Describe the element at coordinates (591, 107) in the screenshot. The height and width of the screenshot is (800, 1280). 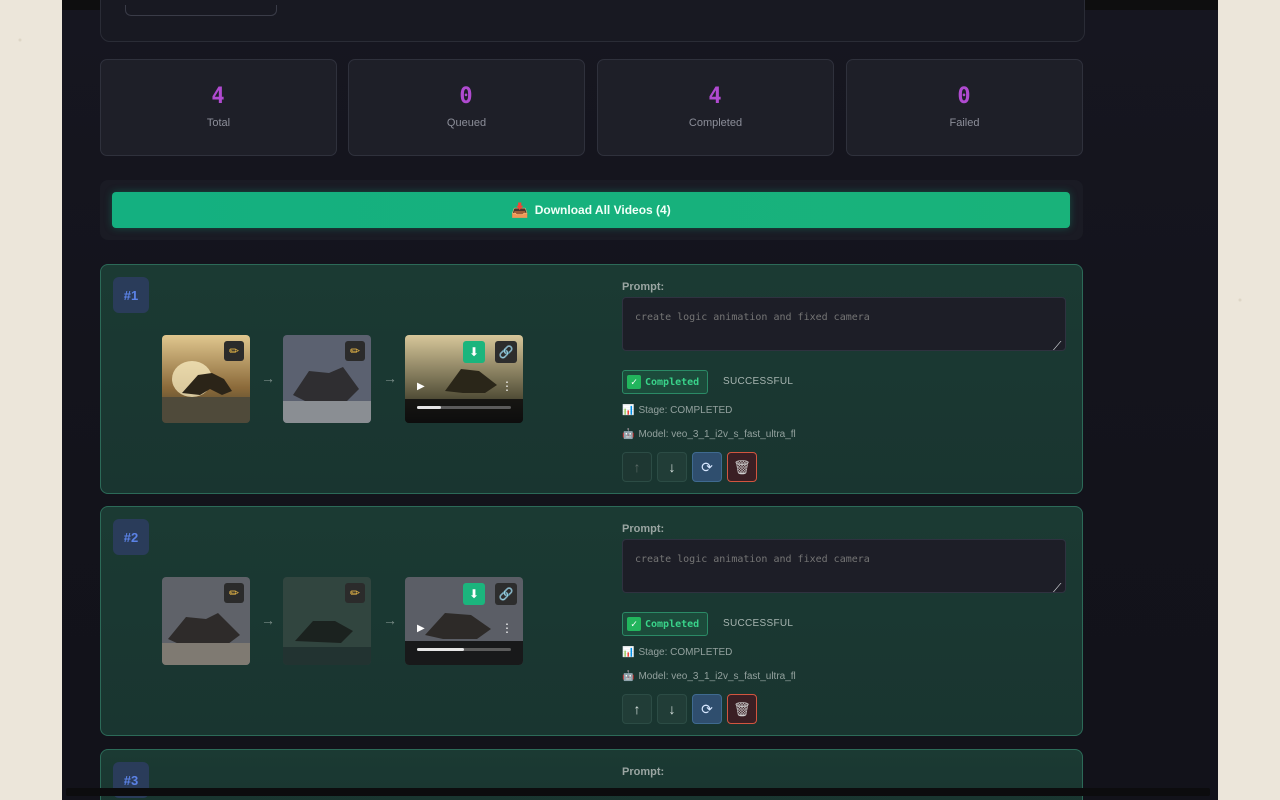
I see `stats-row: 4 Total 0 Queued 4 Completed 0 Failed` at that location.